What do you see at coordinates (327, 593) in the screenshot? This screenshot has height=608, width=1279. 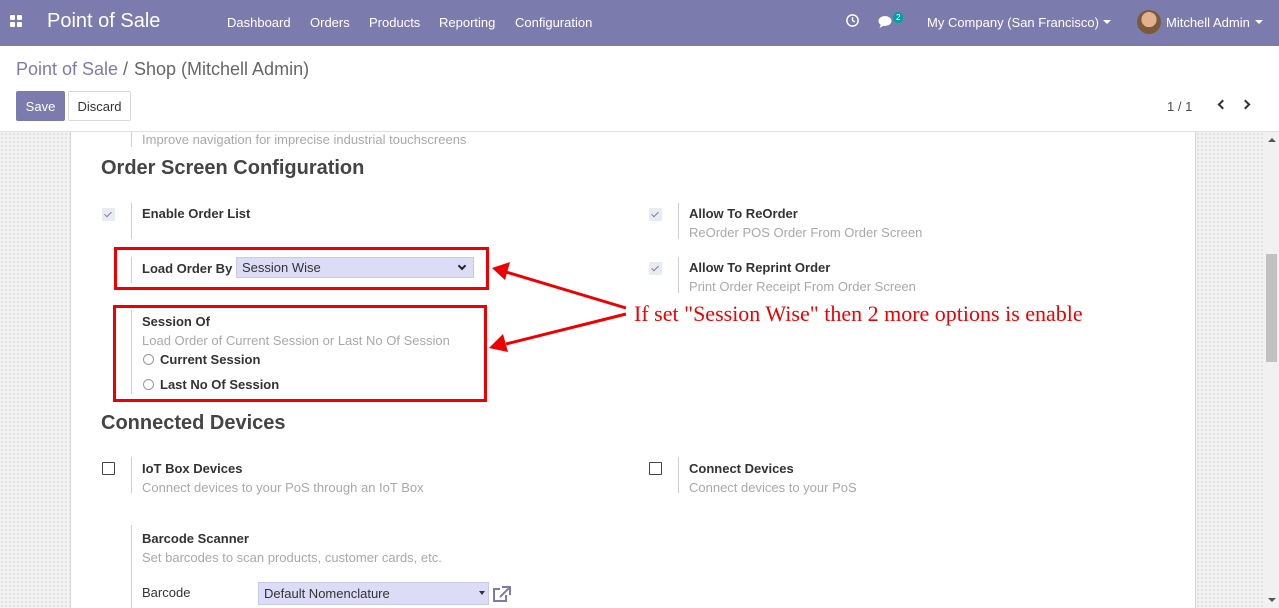 I see `barcode-nomenclature-value: Default Nomenclature` at bounding box center [327, 593].